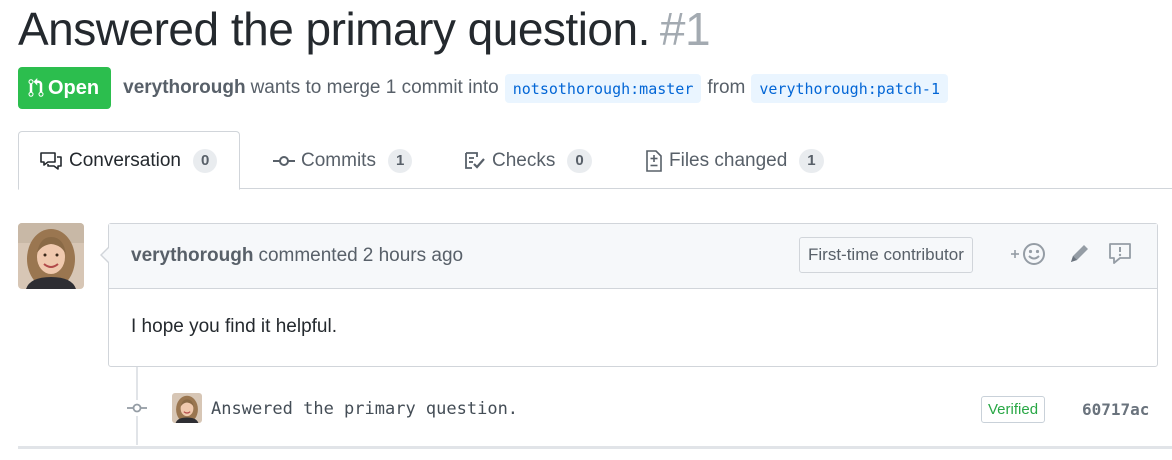 The width and height of the screenshot is (1172, 460). I want to click on pencil-icon, so click(1079, 253).